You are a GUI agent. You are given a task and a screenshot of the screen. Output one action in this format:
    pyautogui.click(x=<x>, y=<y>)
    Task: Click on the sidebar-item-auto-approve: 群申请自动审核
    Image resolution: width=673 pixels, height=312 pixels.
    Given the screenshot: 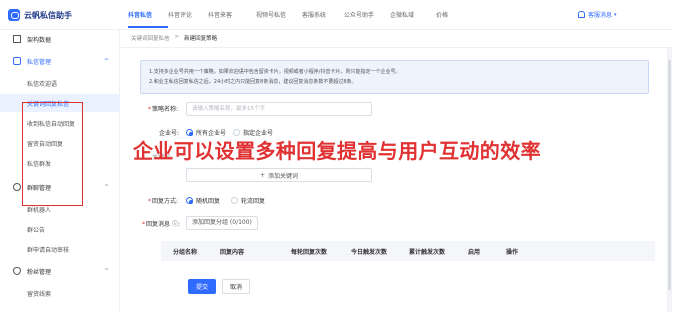 What is the action you would take?
    pyautogui.click(x=60, y=249)
    